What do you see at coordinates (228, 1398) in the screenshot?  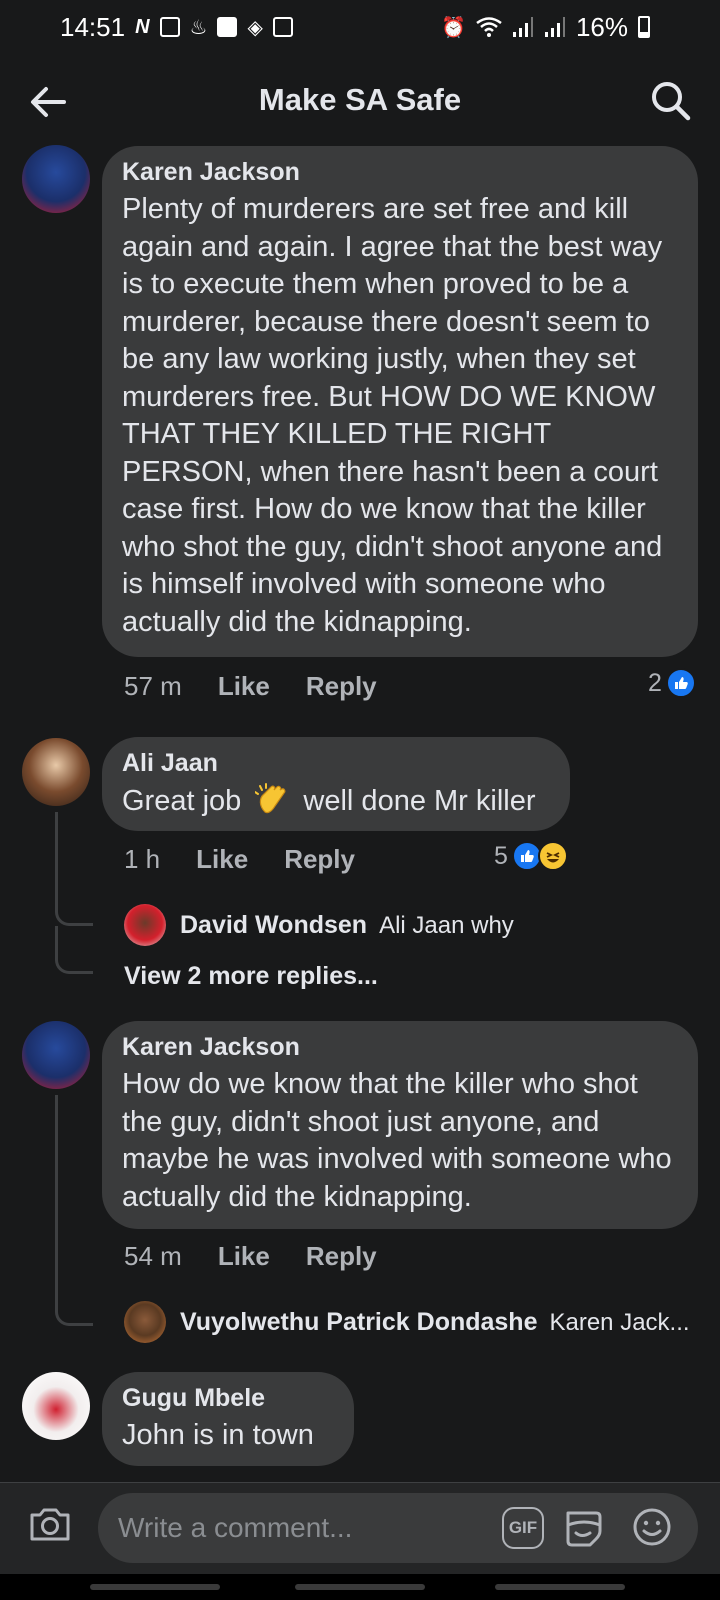 I see `comment-author: Gugu Mbele` at bounding box center [228, 1398].